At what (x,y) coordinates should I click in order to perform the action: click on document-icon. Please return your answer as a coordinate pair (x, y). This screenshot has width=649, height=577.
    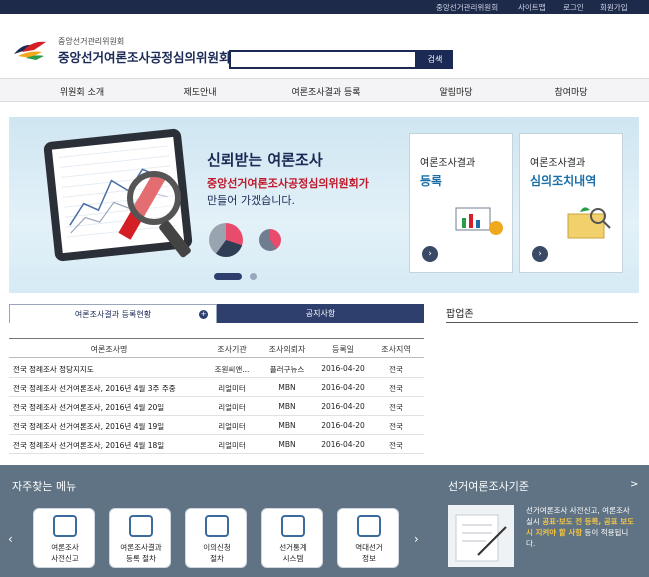
    Looking at the image, I should click on (141, 526).